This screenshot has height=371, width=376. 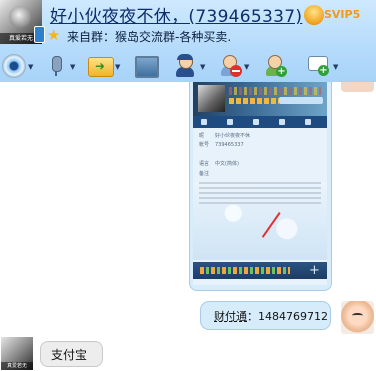 What do you see at coordinates (211, 98) in the screenshot?
I see `screenshot-avatar` at bounding box center [211, 98].